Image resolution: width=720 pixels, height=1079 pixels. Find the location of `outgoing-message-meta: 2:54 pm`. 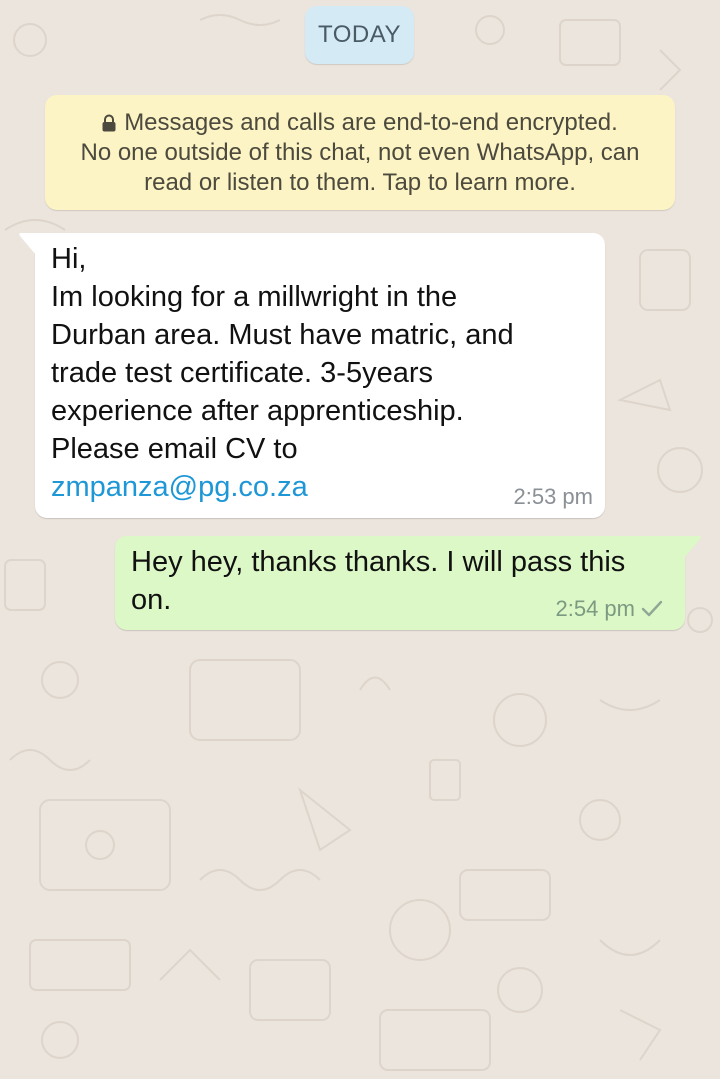

outgoing-message-meta: 2:54 pm is located at coordinates (610, 609).